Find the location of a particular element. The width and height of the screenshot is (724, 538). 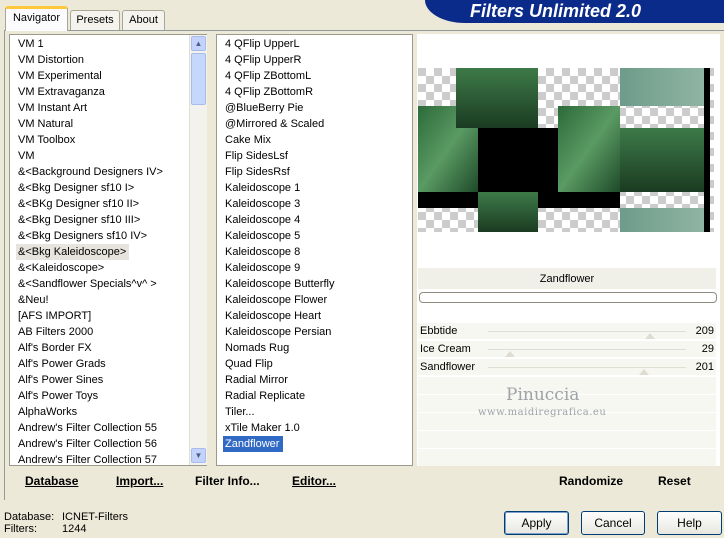

slider-row: Ebbtide 209 is located at coordinates (567, 331).